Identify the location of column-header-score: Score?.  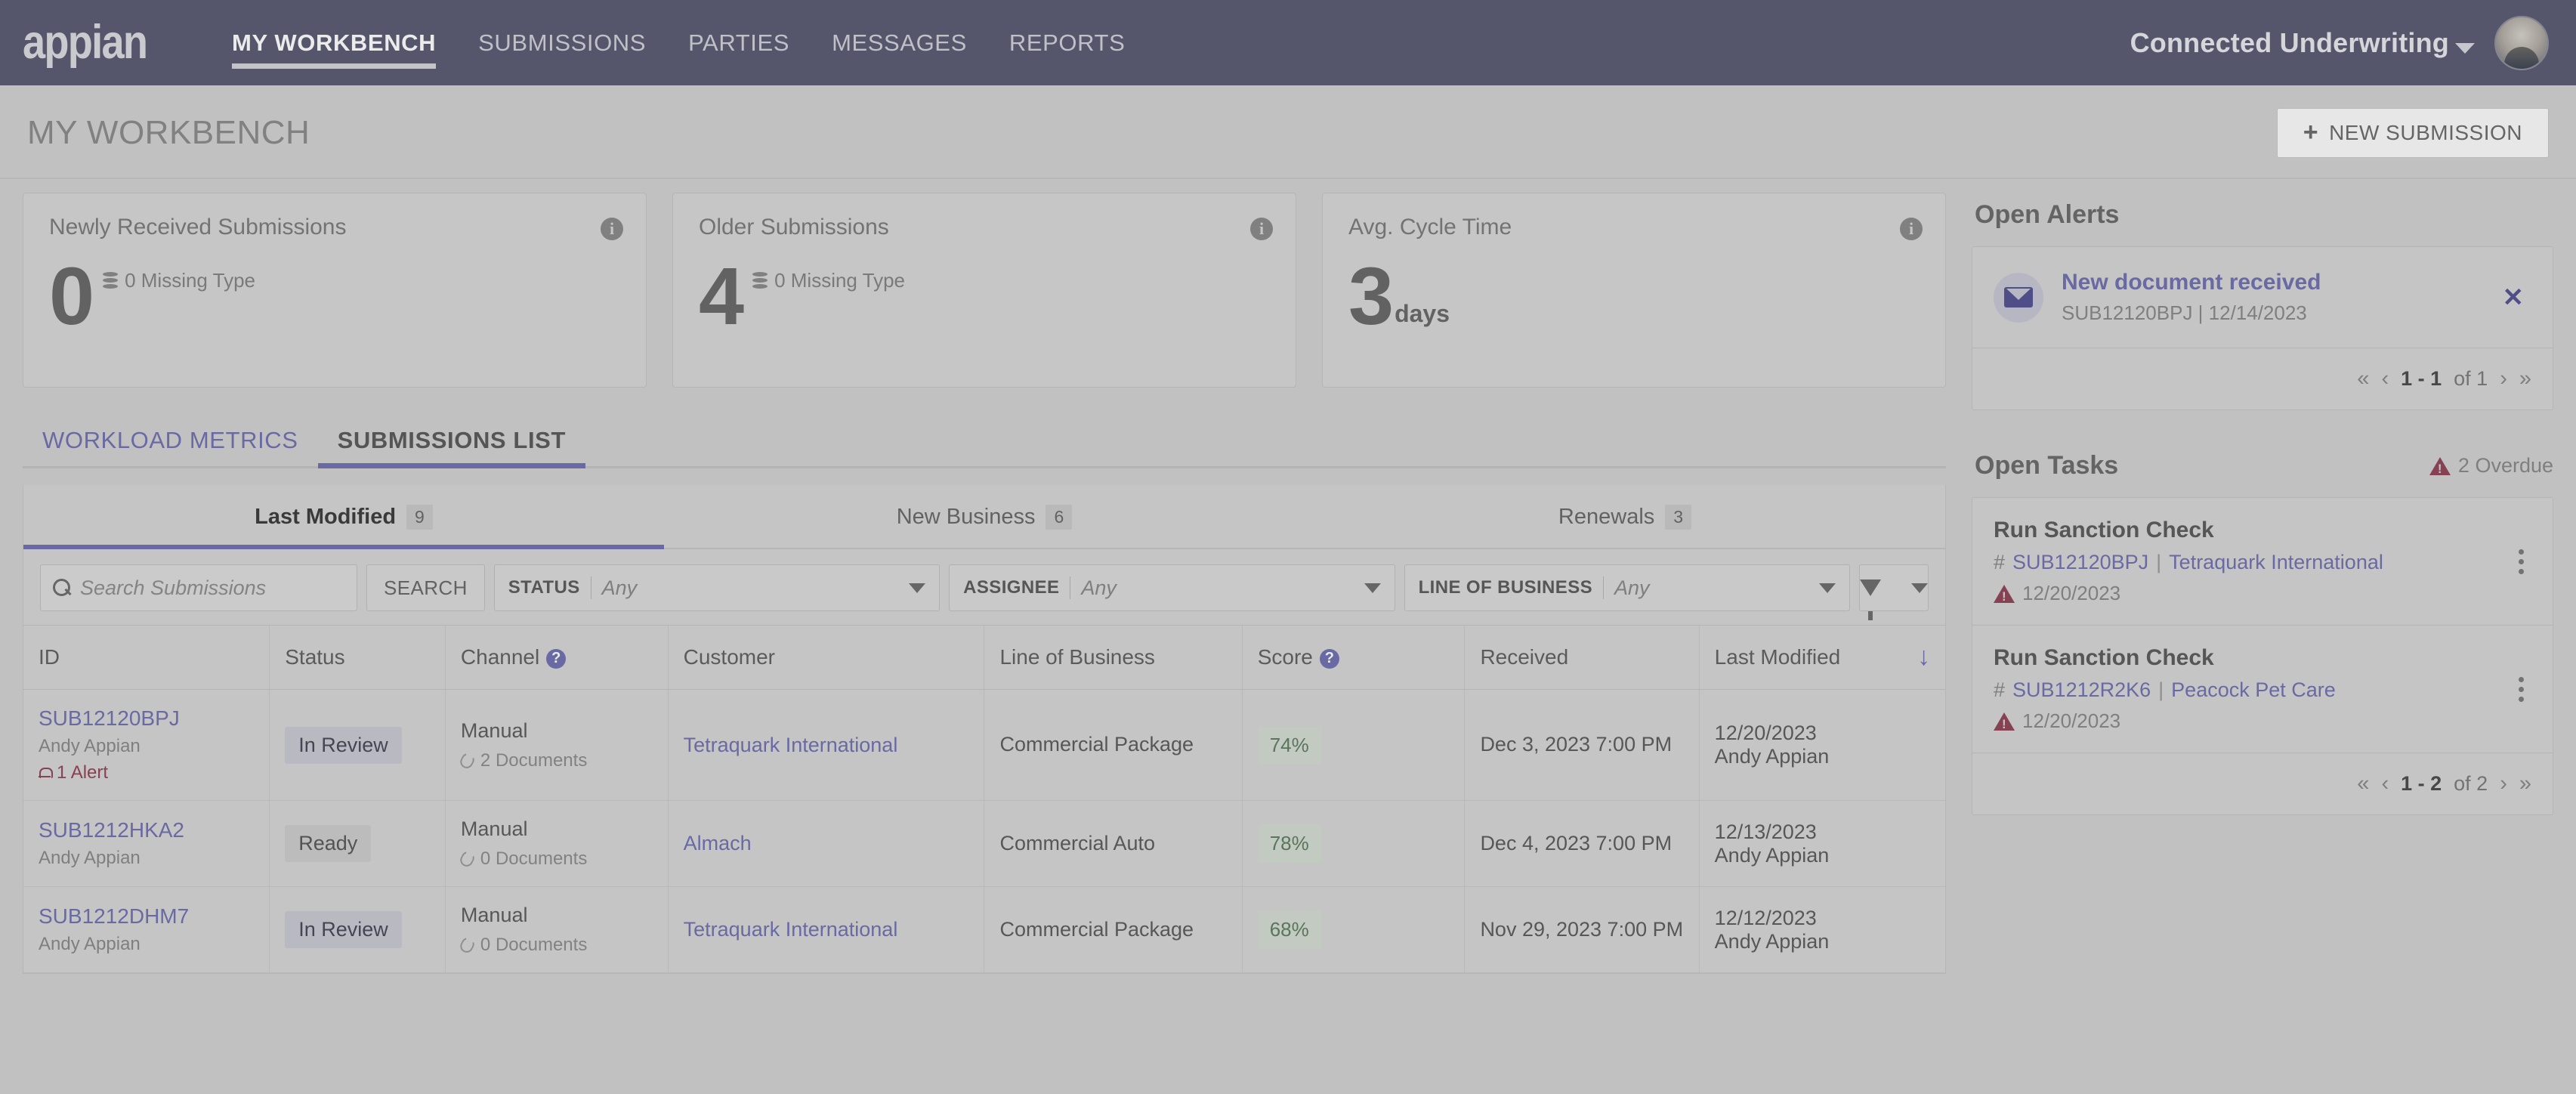
(1354, 657).